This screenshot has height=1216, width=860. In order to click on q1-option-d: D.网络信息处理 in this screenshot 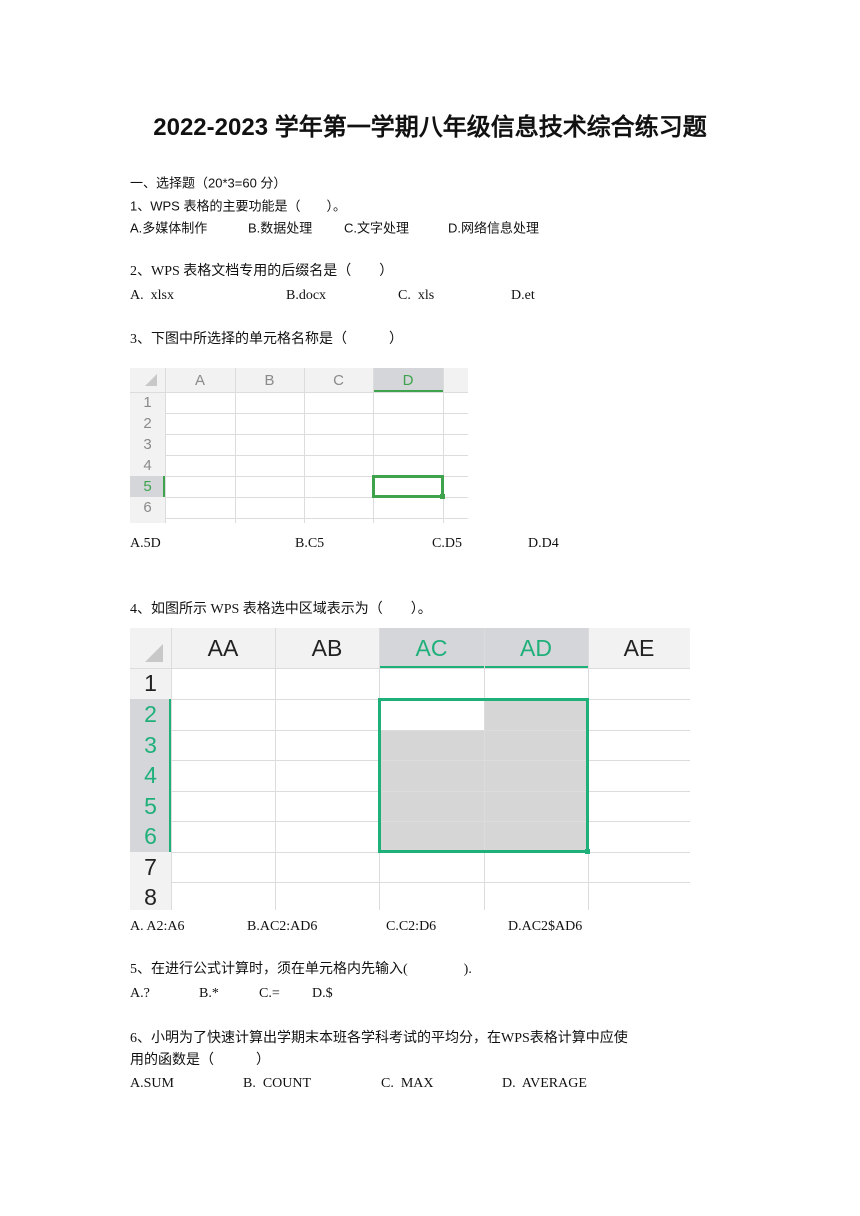, I will do `click(494, 228)`.